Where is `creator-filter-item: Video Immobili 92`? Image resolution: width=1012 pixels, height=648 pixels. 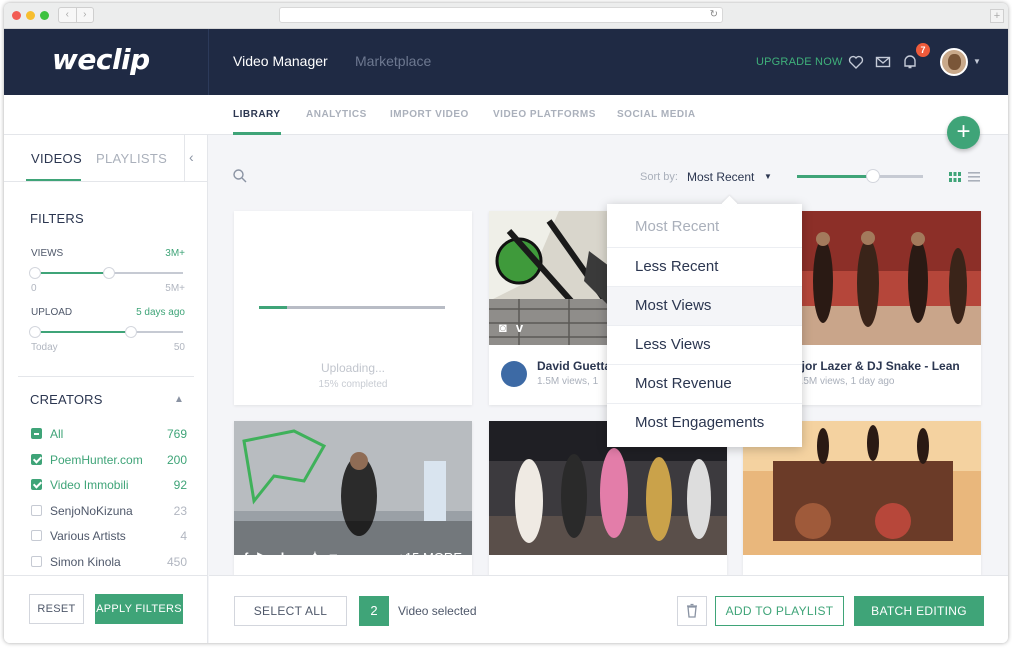 creator-filter-item: Video Immobili 92 is located at coordinates (109, 485).